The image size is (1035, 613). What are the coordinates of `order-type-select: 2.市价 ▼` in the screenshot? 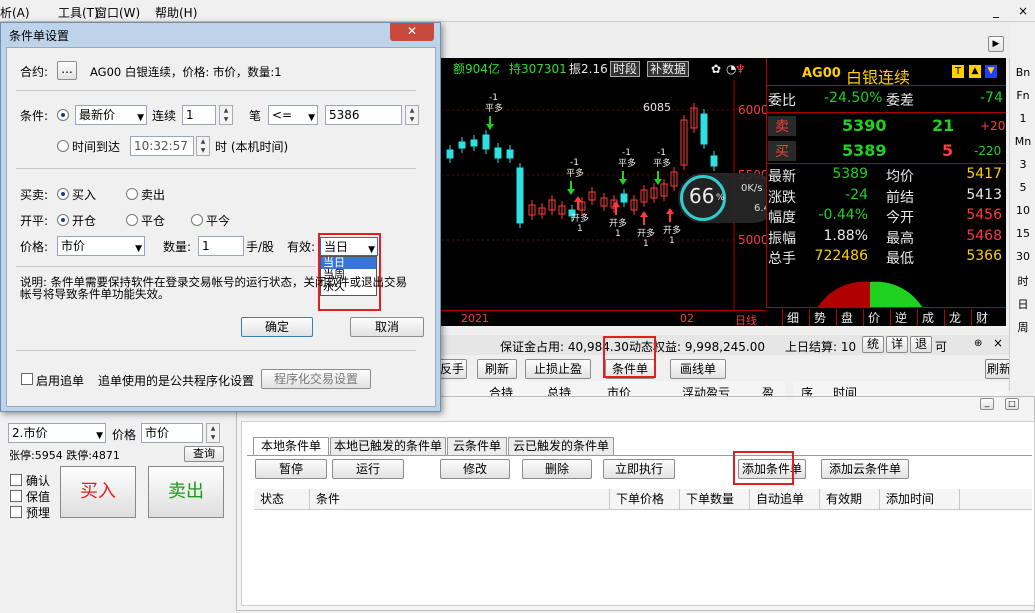 It's located at (57, 433).